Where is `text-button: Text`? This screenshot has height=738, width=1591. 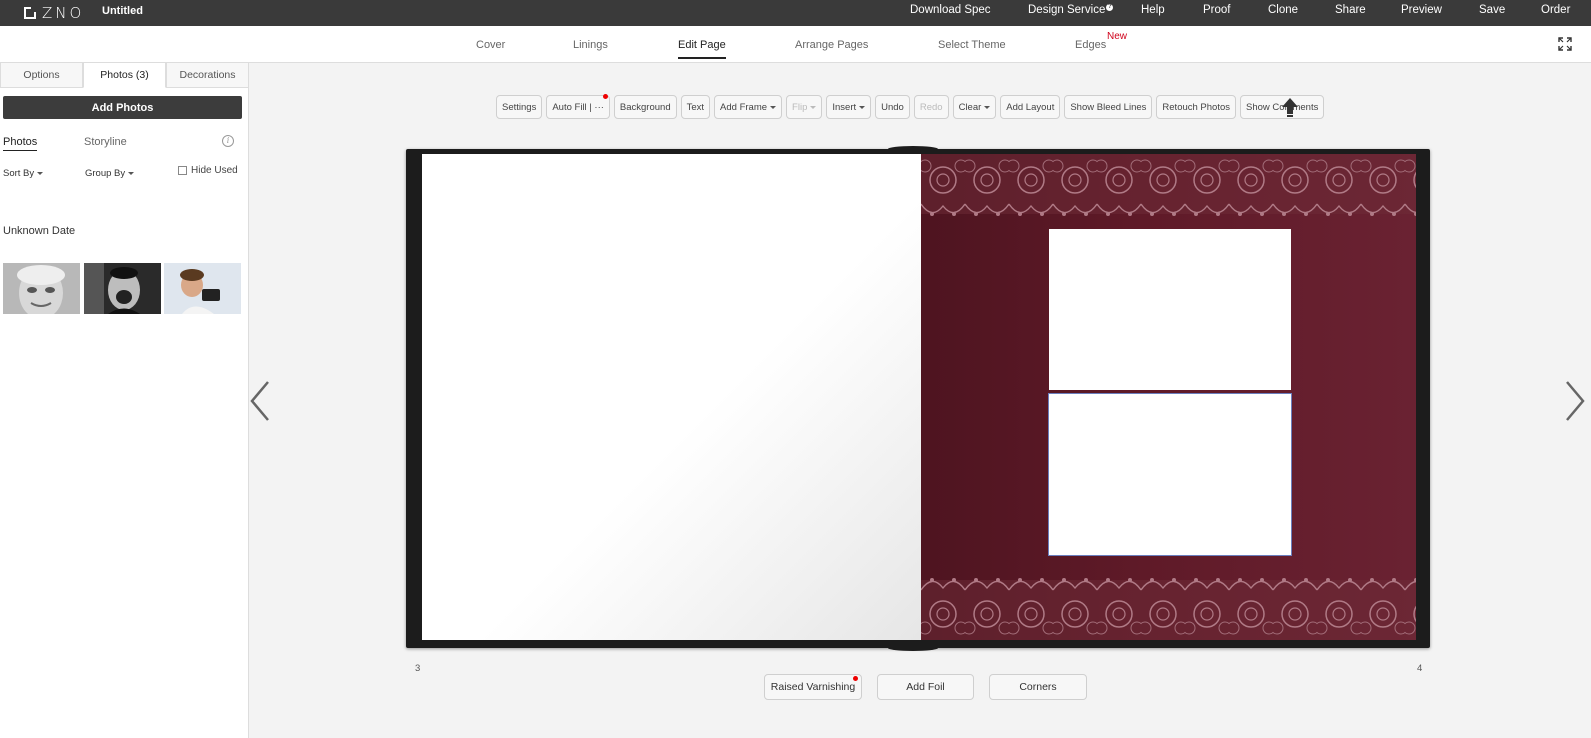 text-button: Text is located at coordinates (695, 107).